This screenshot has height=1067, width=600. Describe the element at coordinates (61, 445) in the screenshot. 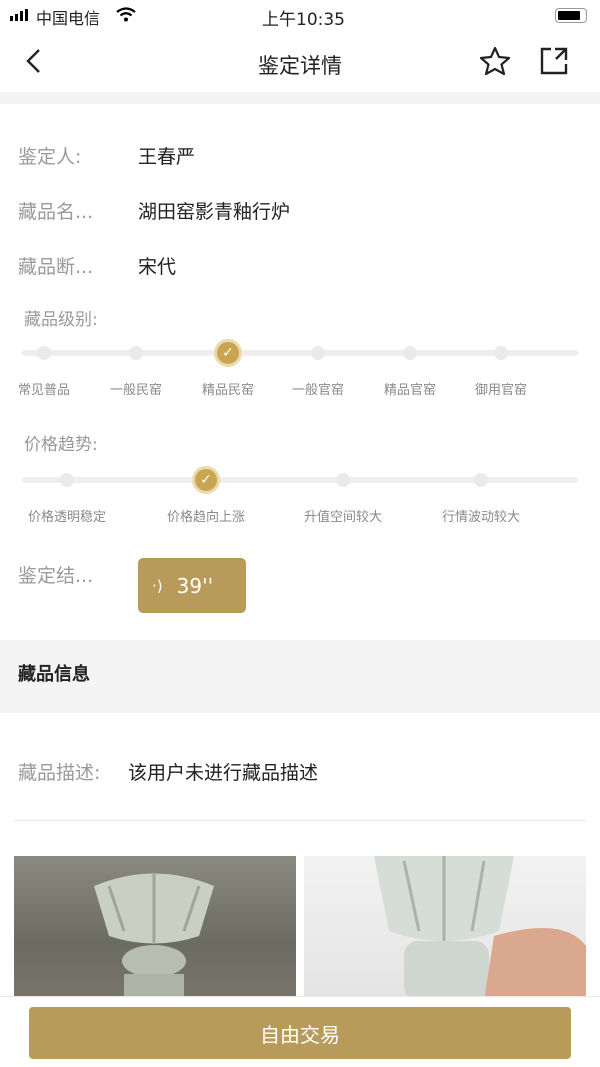

I see `trend-label: 价格趋势:` at that location.